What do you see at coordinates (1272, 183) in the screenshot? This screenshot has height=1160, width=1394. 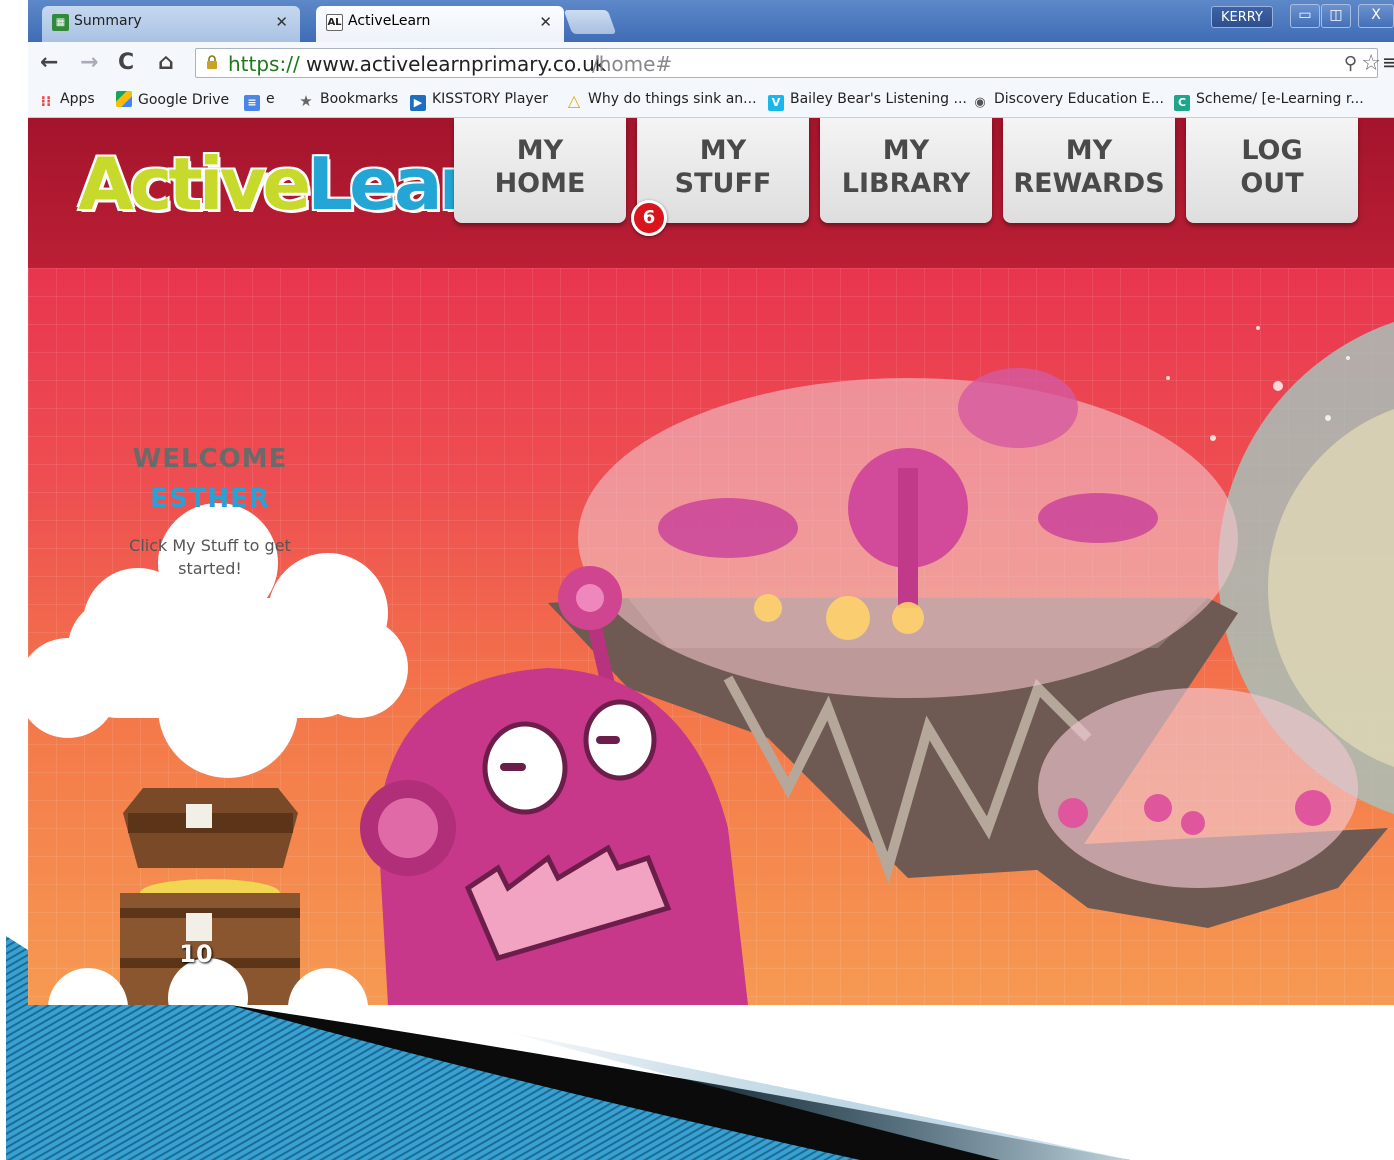 I see `nav-log-out-line2: OUT` at bounding box center [1272, 183].